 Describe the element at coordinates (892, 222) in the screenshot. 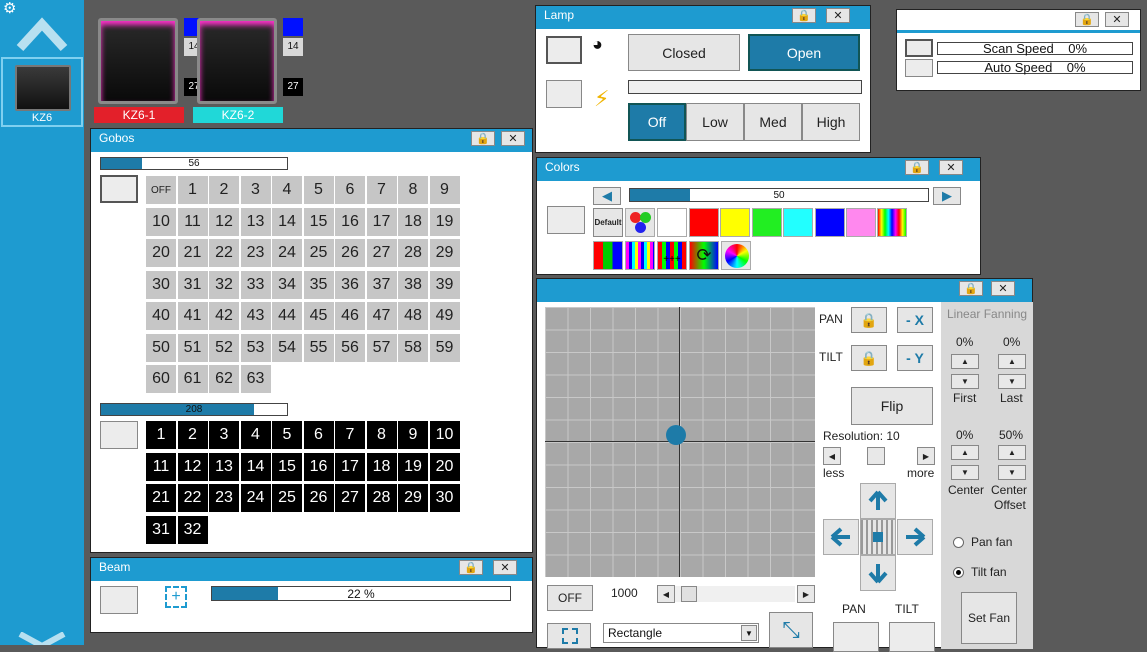

I see `rainbow-swatch` at that location.